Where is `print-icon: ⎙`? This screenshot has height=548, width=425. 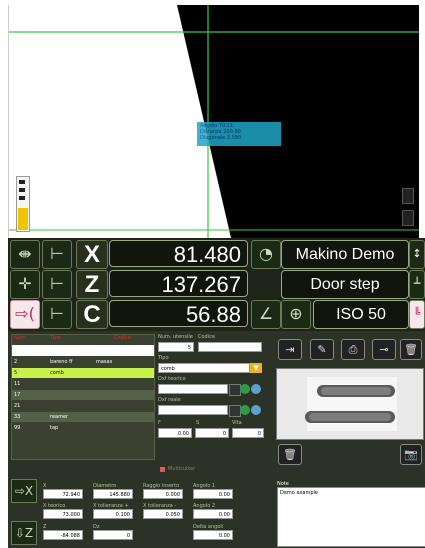 print-icon: ⎙ is located at coordinates (353, 349).